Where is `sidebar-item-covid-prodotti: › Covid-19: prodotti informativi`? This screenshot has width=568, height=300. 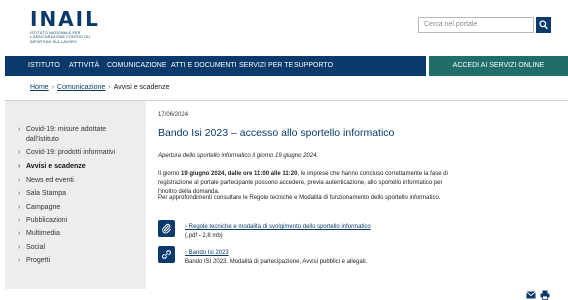
sidebar-item-covid-prodotti: › Covid-19: prodotti informativi is located at coordinates (78, 153).